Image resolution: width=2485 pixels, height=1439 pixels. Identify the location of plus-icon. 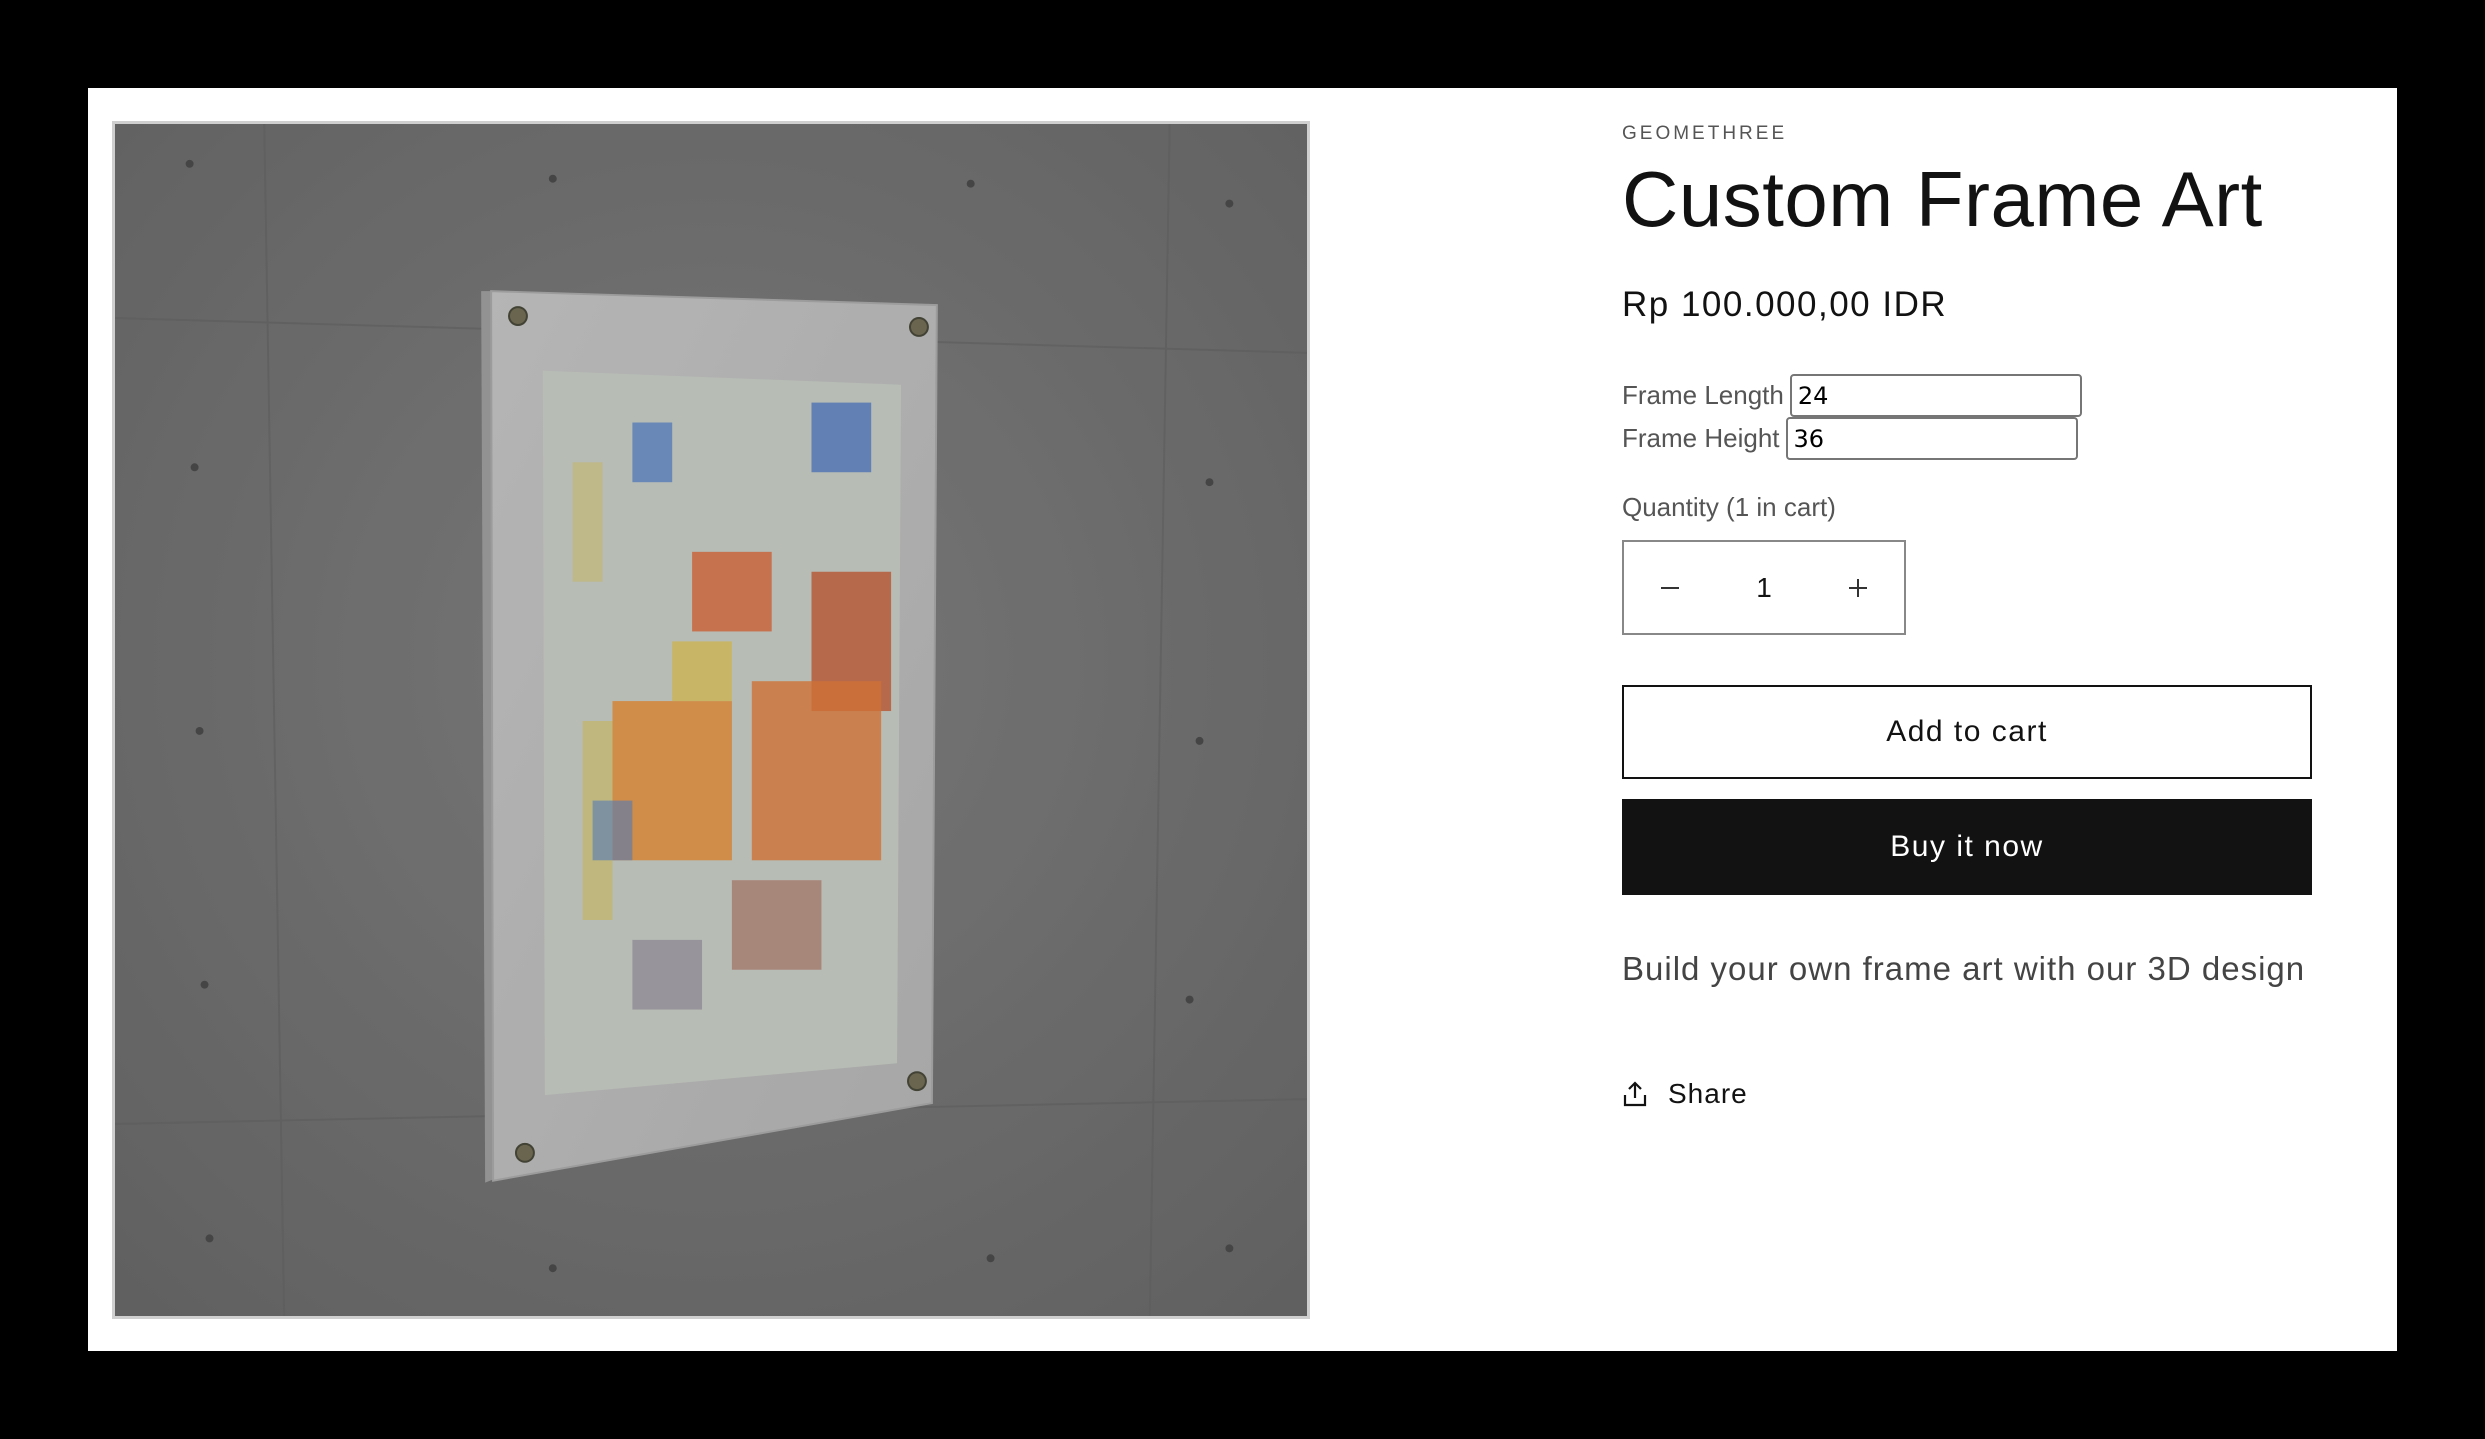
(1858, 587).